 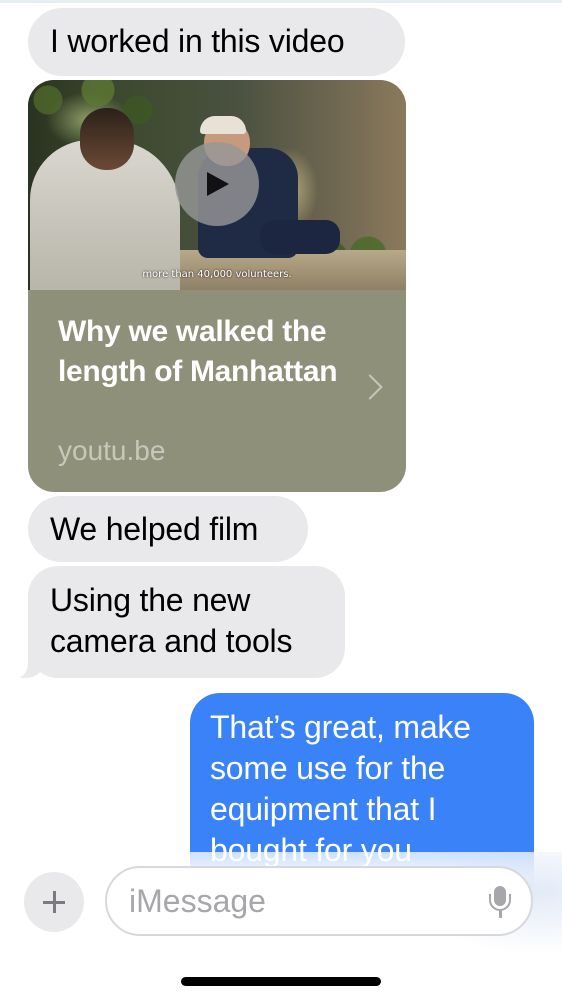 I want to click on add-attachment-button, so click(x=54, y=902).